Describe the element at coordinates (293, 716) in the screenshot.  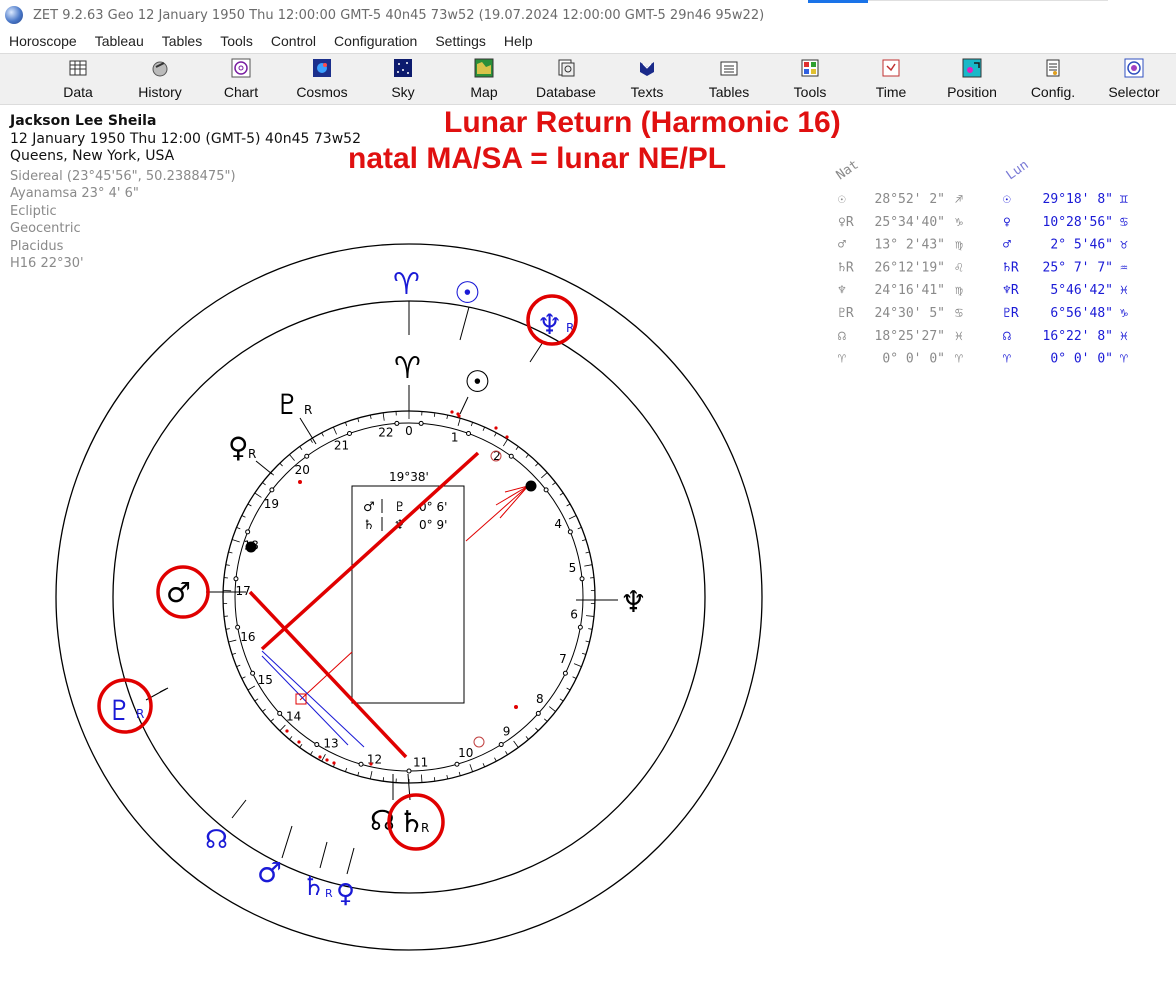
I see `dial-number: 14` at that location.